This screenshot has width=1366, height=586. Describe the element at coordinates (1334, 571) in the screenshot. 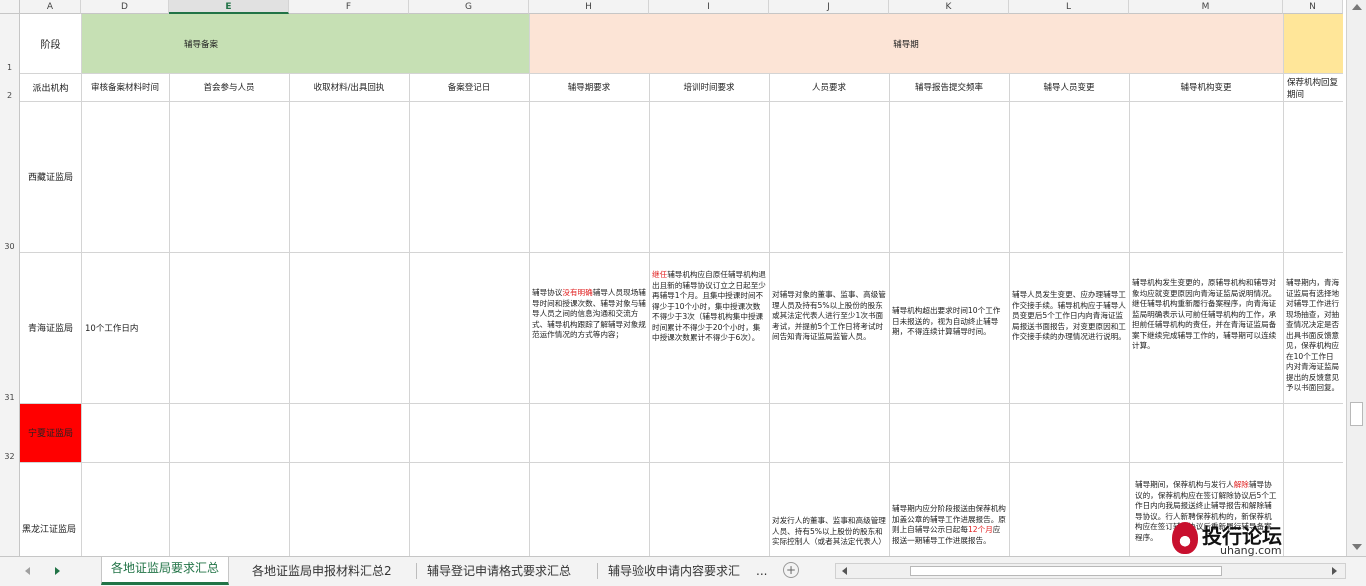

I see `hscroll-right-icon` at that location.